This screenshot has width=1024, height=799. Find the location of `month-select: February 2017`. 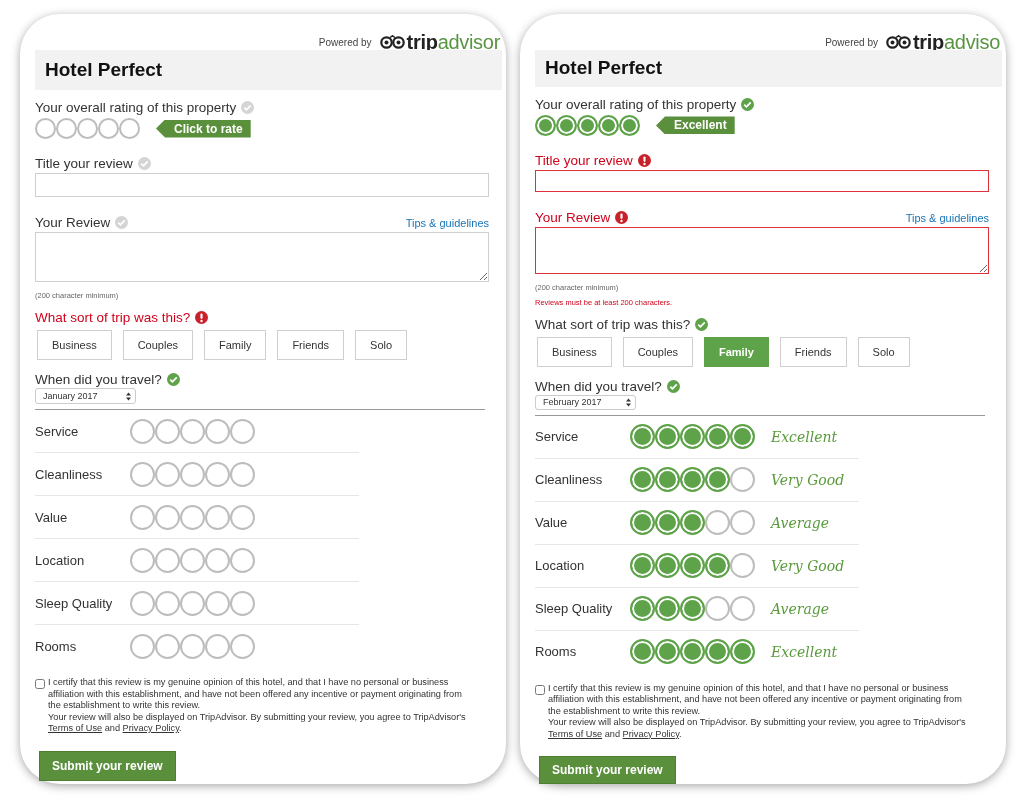

month-select: February 2017 is located at coordinates (585, 402).